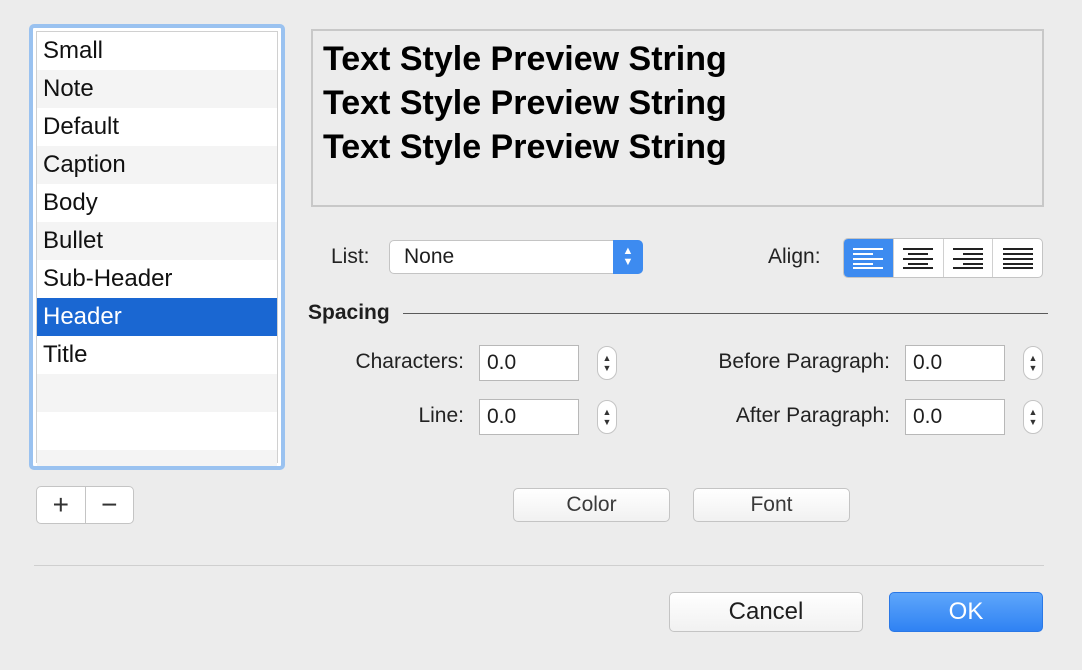 Image resolution: width=1082 pixels, height=670 pixels. What do you see at coordinates (516, 257) in the screenshot?
I see `list-popup: None ▲ ▼` at bounding box center [516, 257].